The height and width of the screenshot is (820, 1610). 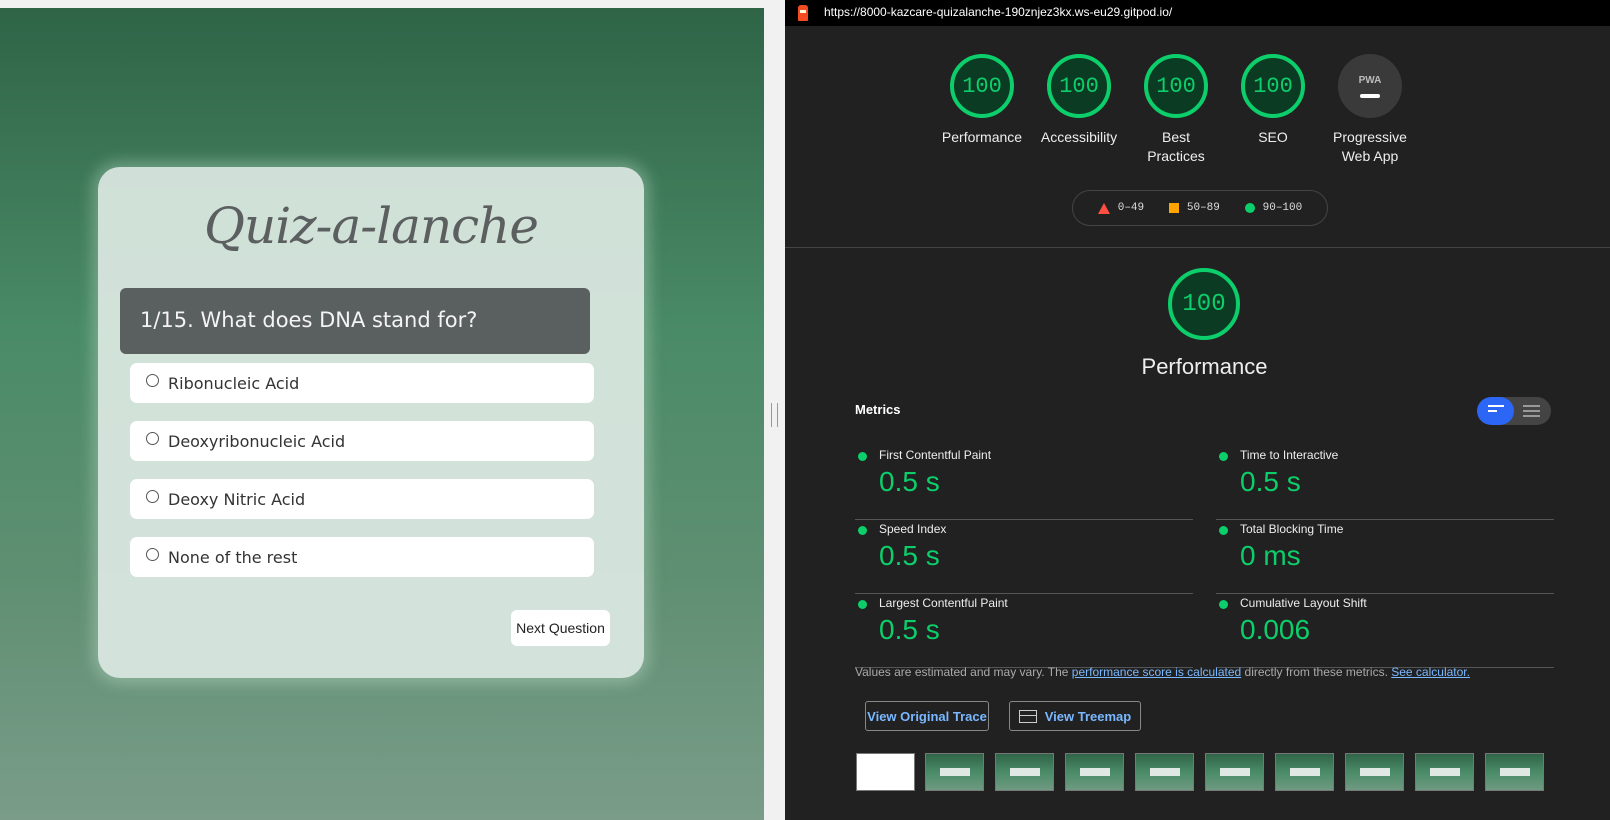 What do you see at coordinates (803, 13) in the screenshot?
I see `lighthouse-icon` at bounding box center [803, 13].